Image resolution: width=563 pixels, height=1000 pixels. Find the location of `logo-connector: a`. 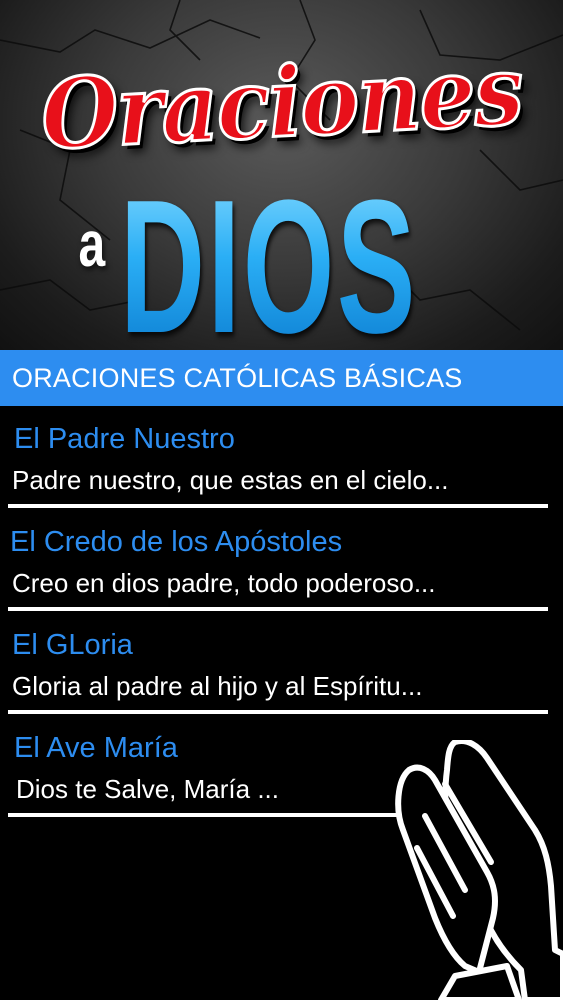

logo-connector: a is located at coordinates (92, 244).